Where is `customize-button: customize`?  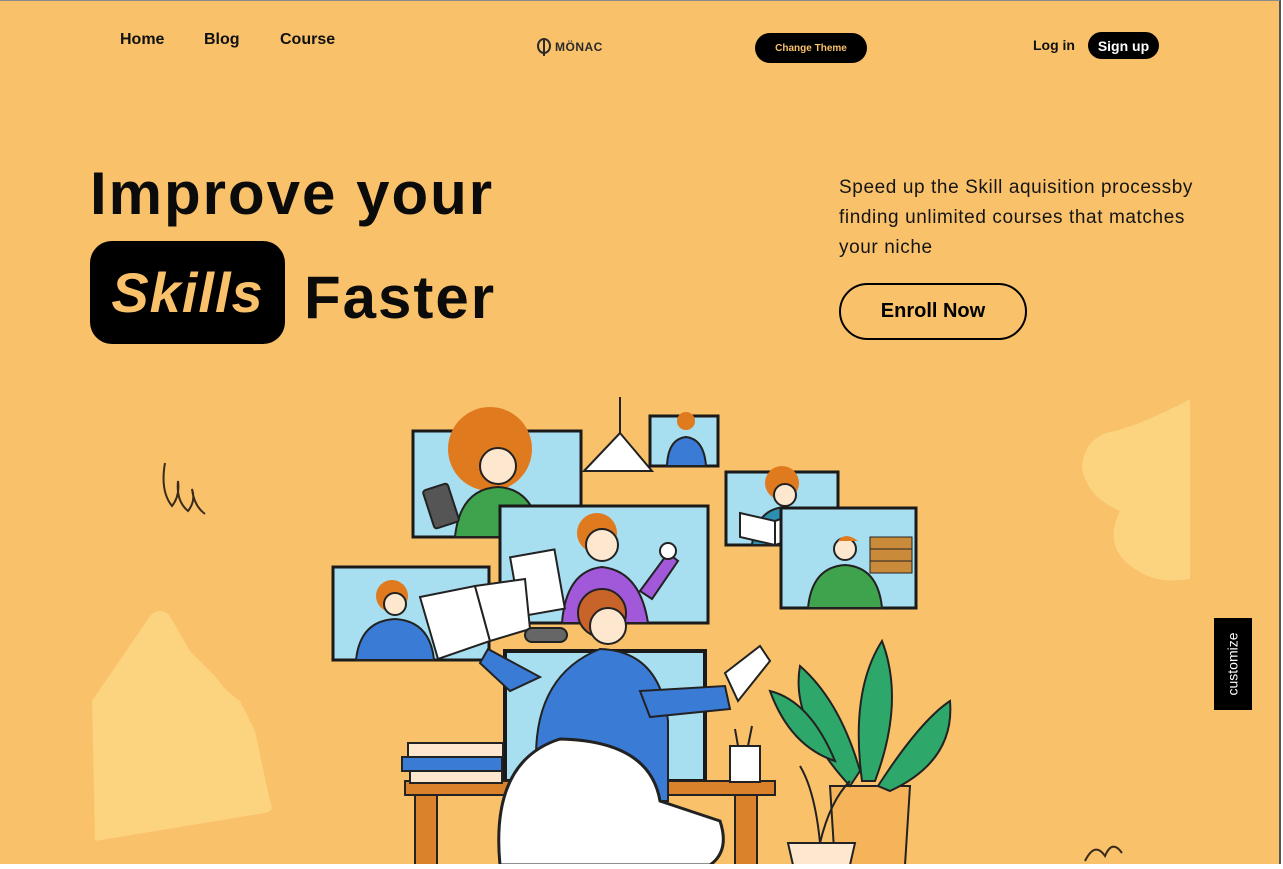 customize-button: customize is located at coordinates (1233, 664).